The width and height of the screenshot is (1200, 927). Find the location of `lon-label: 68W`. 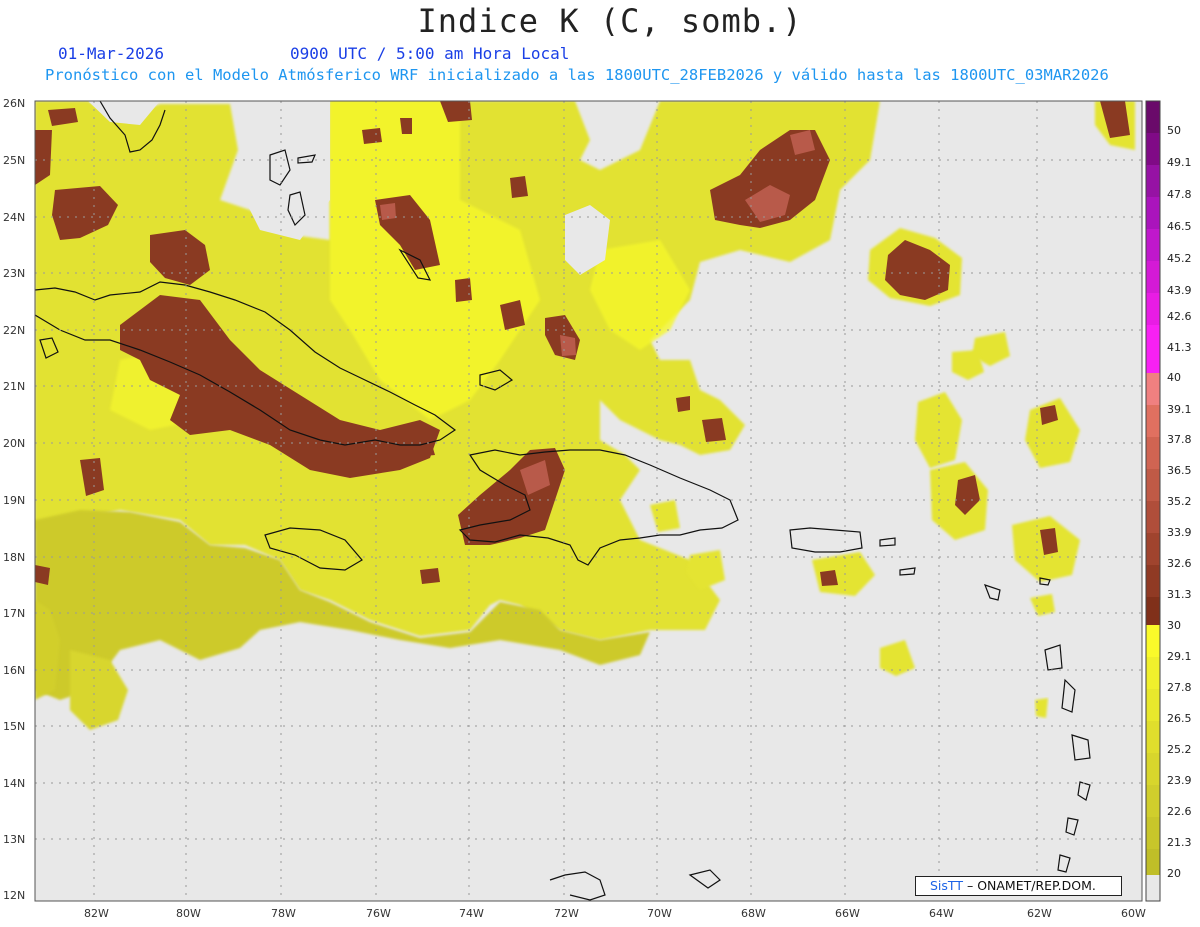

lon-label: 68W is located at coordinates (753, 913).